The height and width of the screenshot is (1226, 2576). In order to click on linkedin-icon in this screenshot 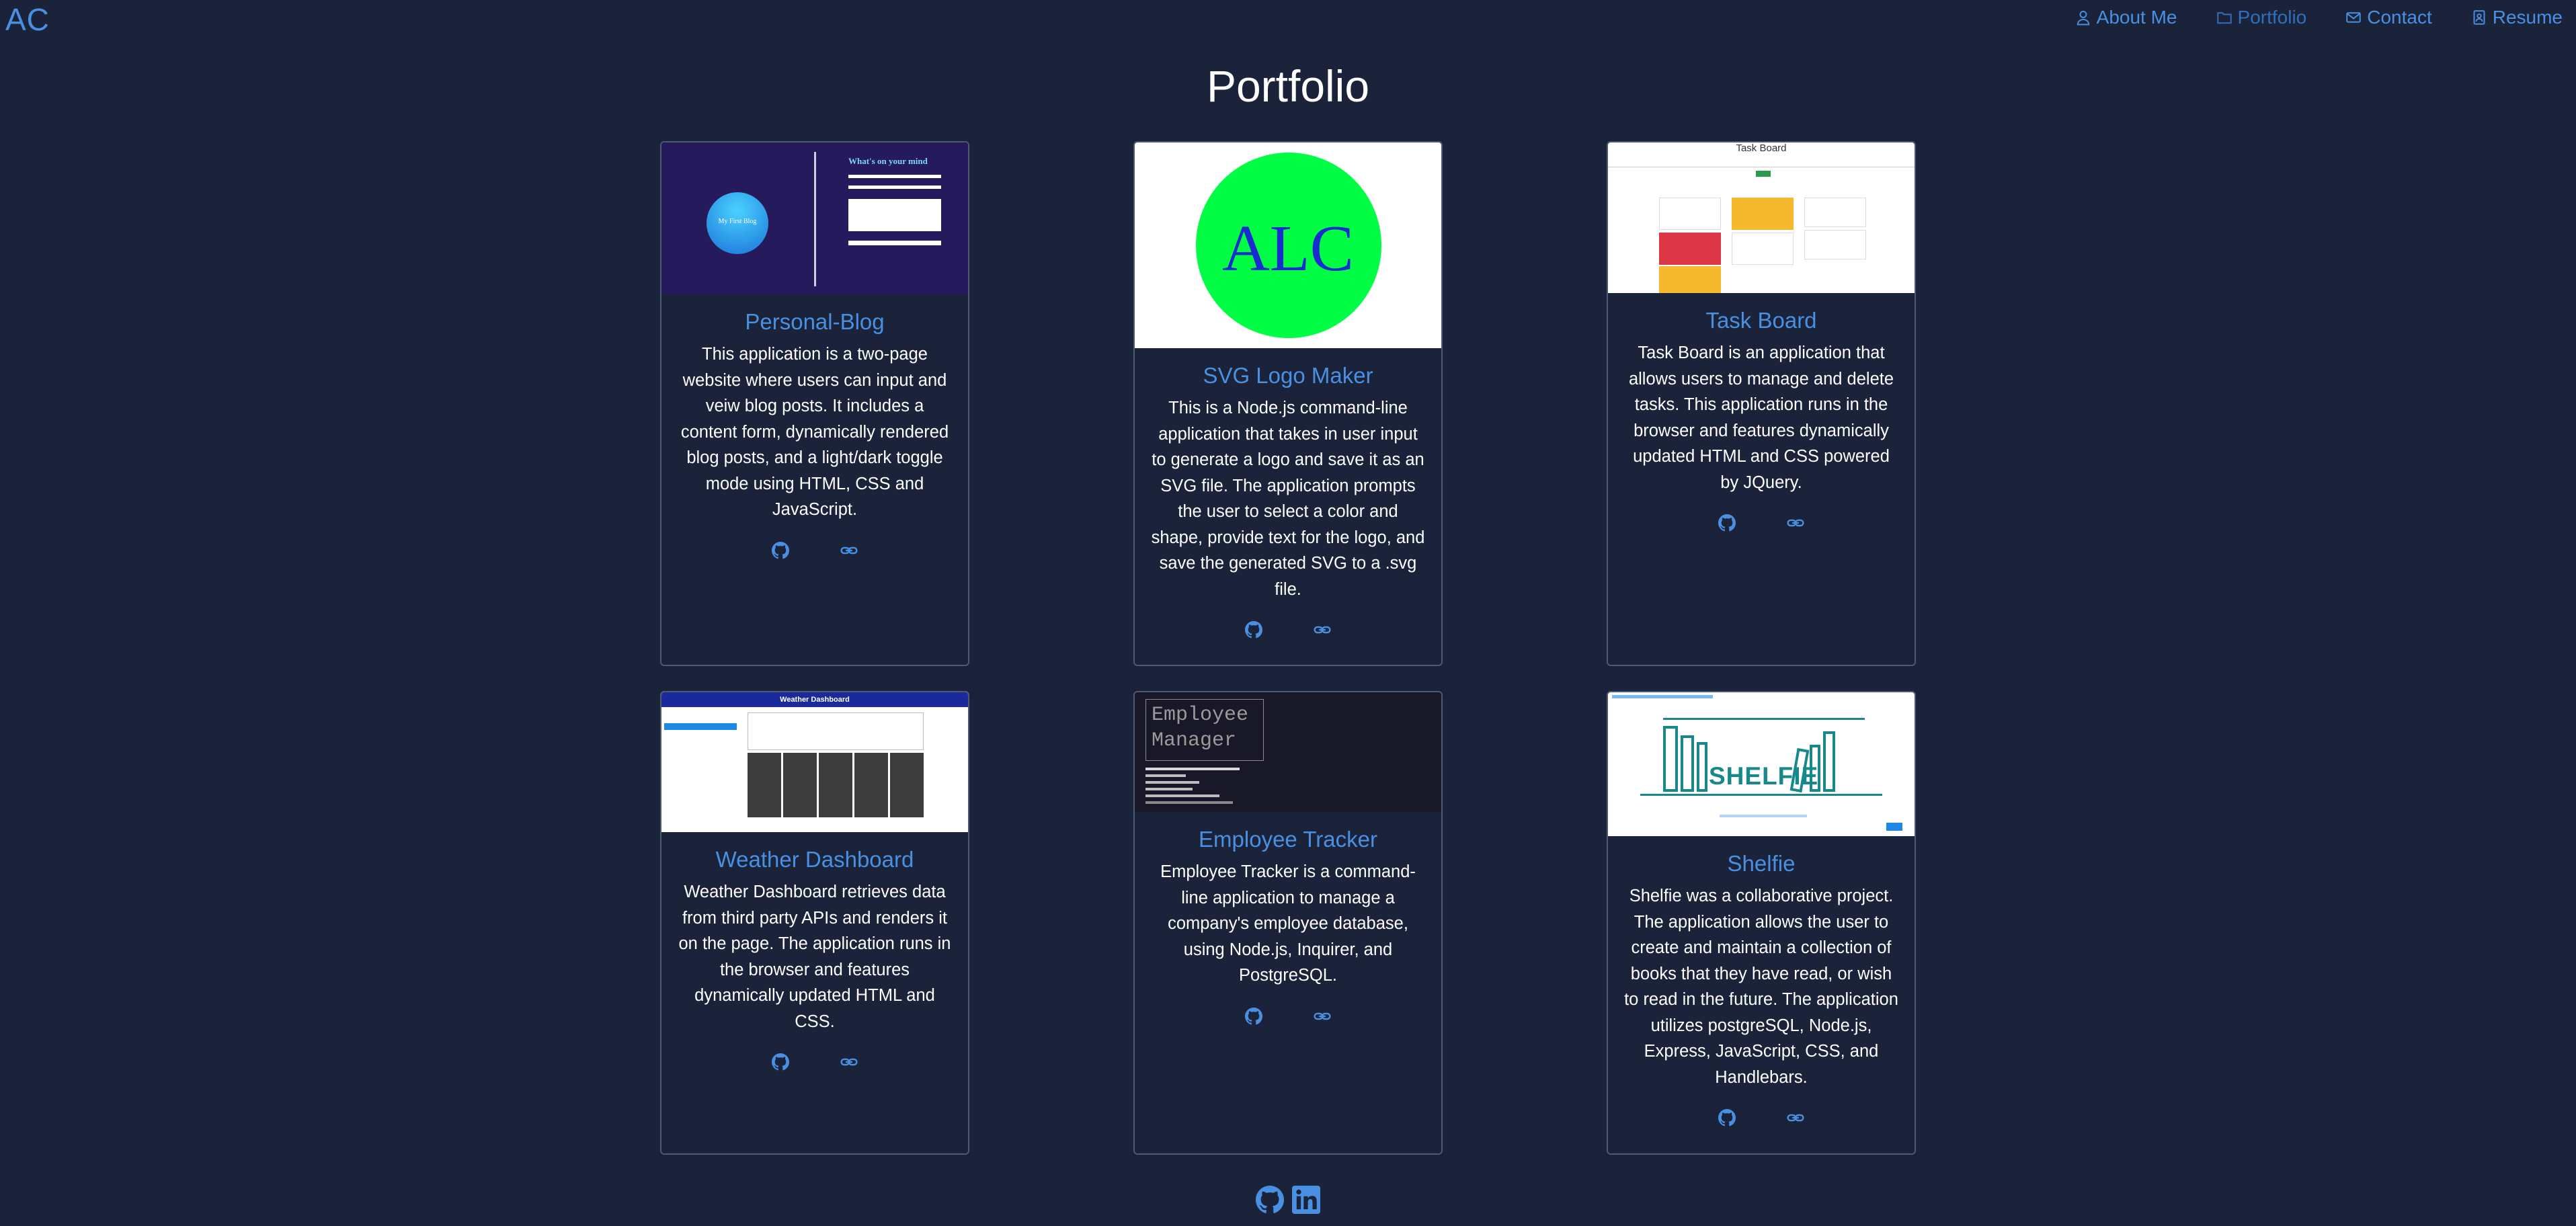, I will do `click(1306, 1200)`.